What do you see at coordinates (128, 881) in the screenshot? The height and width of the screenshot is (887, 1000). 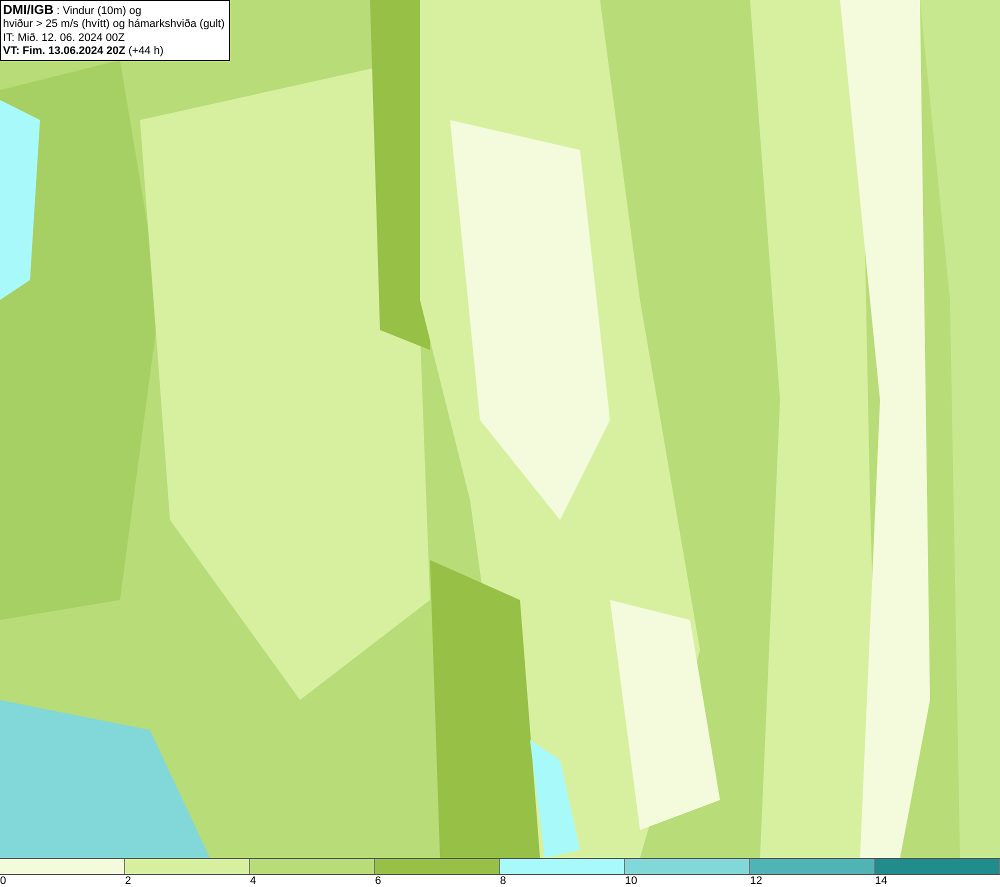 I see `legend-tick-label: 2` at bounding box center [128, 881].